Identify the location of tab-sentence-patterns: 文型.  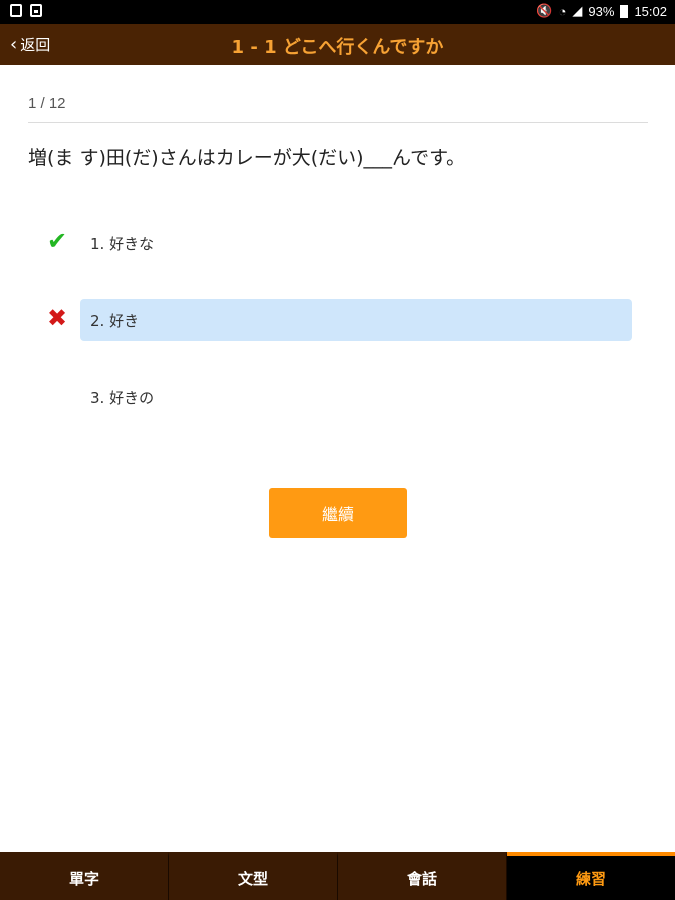
(253, 876).